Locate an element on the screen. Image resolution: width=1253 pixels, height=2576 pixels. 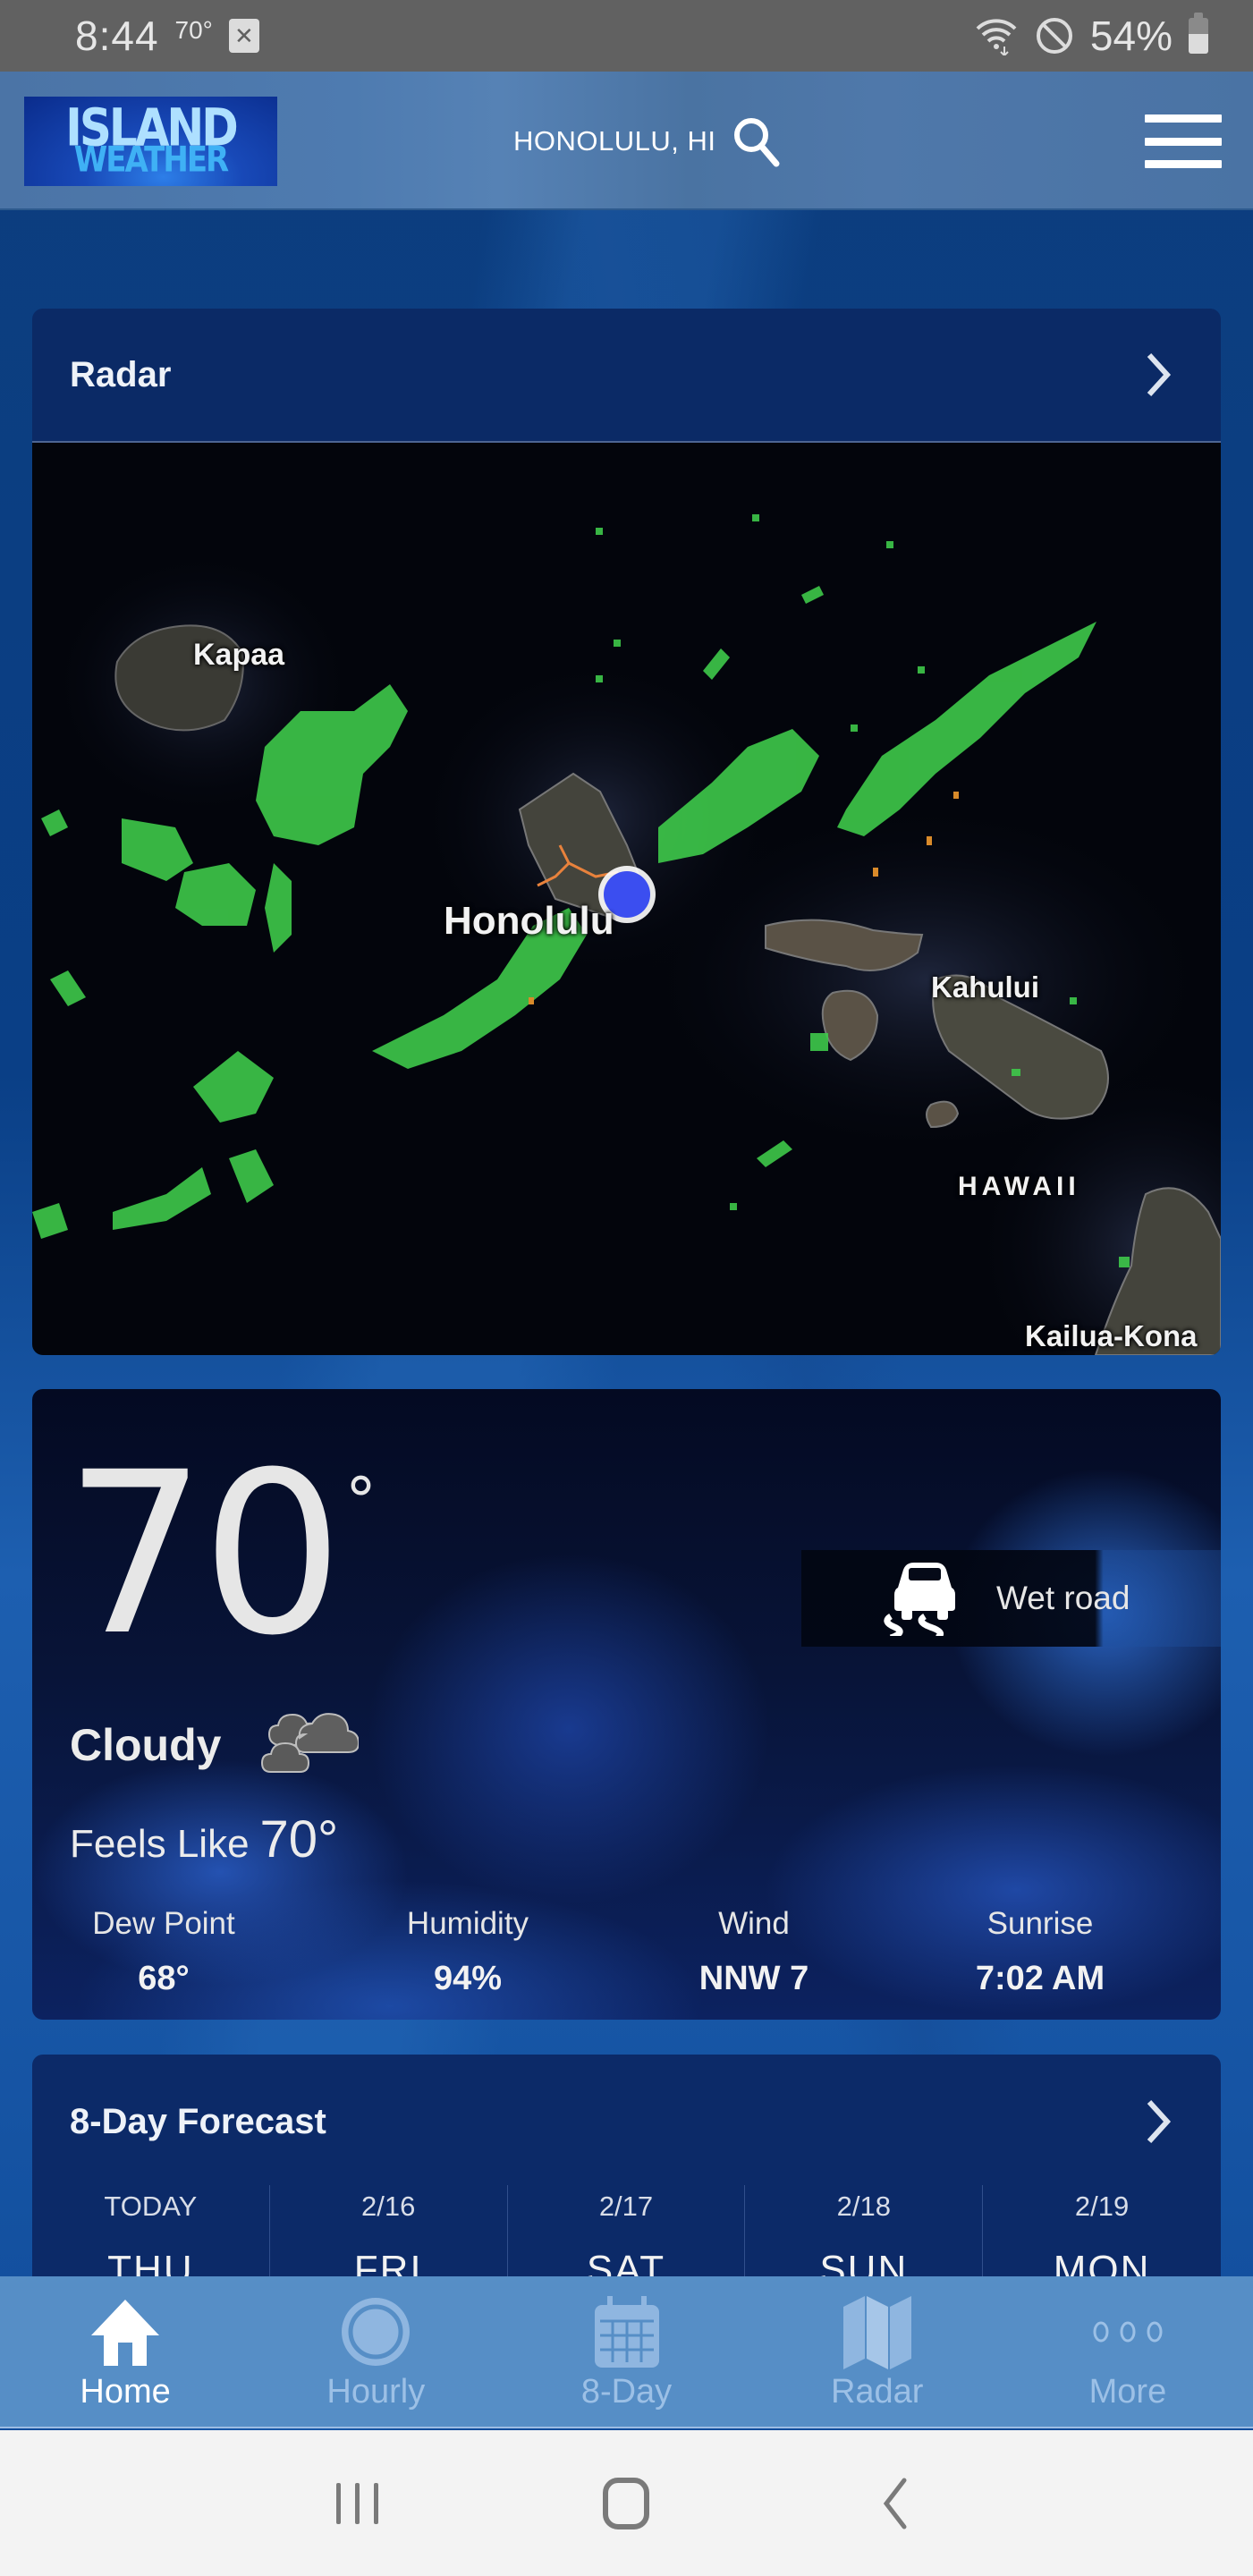
battery-percent: 54% is located at coordinates (1131, 36).